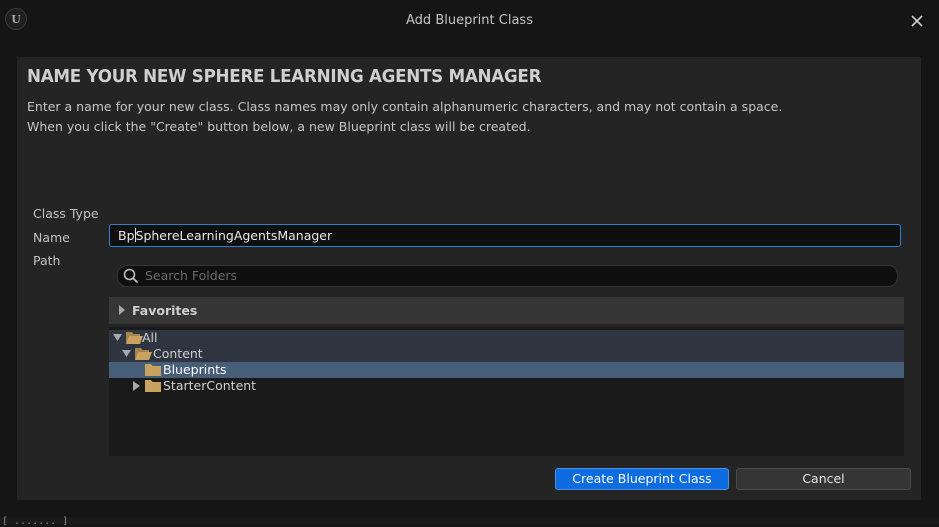 The image size is (939, 527). What do you see at coordinates (506, 370) in the screenshot?
I see `tree-item-blueprints: Blueprints` at bounding box center [506, 370].